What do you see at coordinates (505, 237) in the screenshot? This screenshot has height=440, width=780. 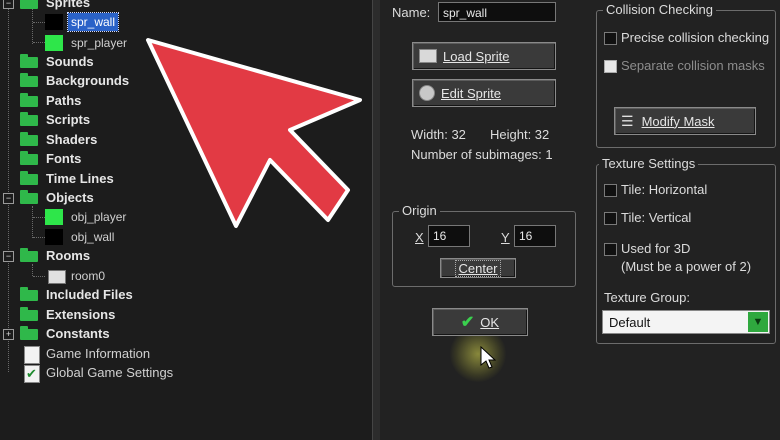 I see `origin-y-label: Y` at bounding box center [505, 237].